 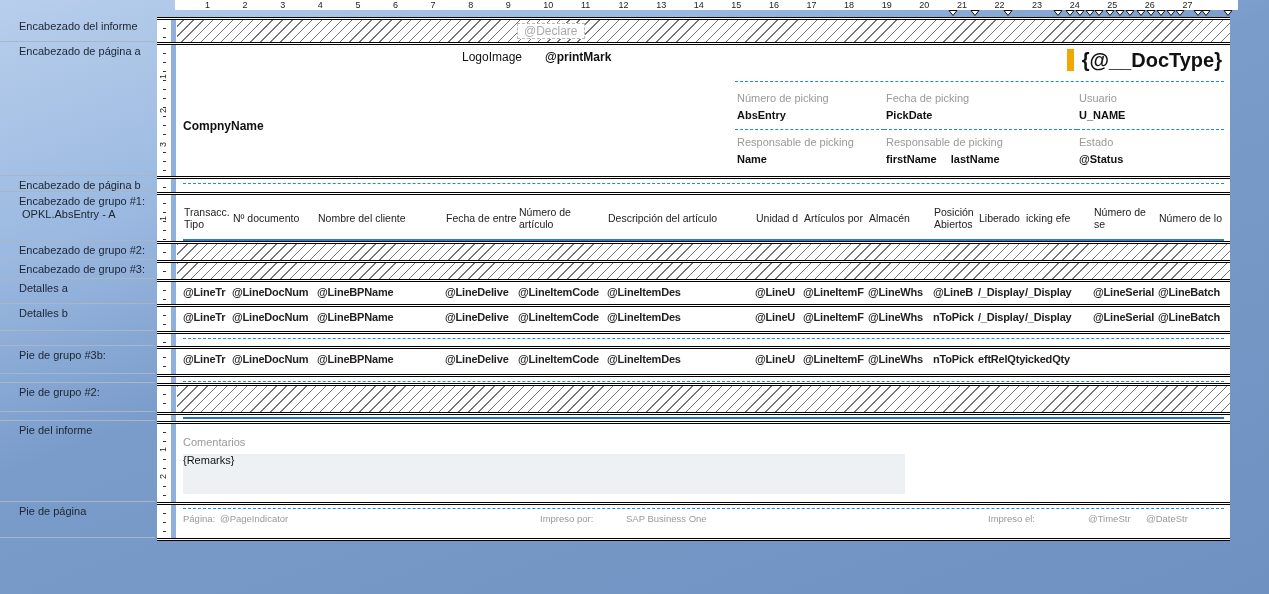 What do you see at coordinates (1097, 142) in the screenshot?
I see `info-label: Estado` at bounding box center [1097, 142].